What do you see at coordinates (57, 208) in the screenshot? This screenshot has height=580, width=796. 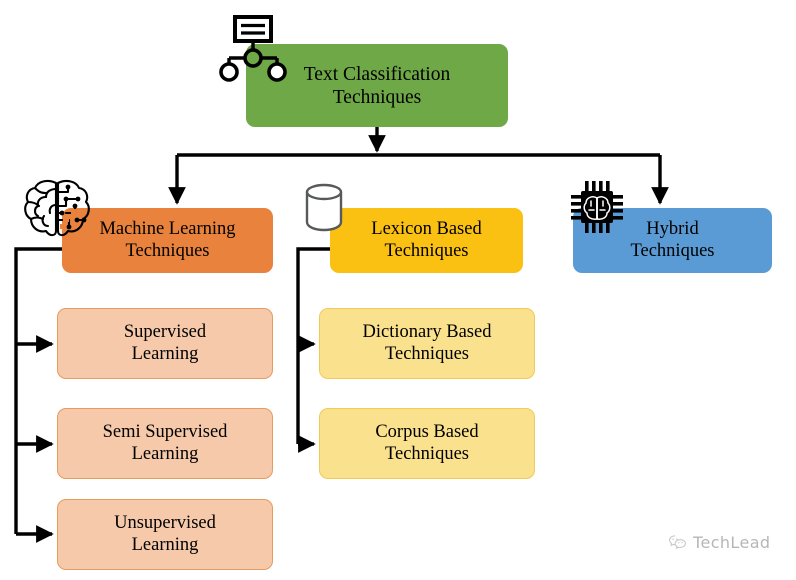 I see `brain-circuit-icon` at bounding box center [57, 208].